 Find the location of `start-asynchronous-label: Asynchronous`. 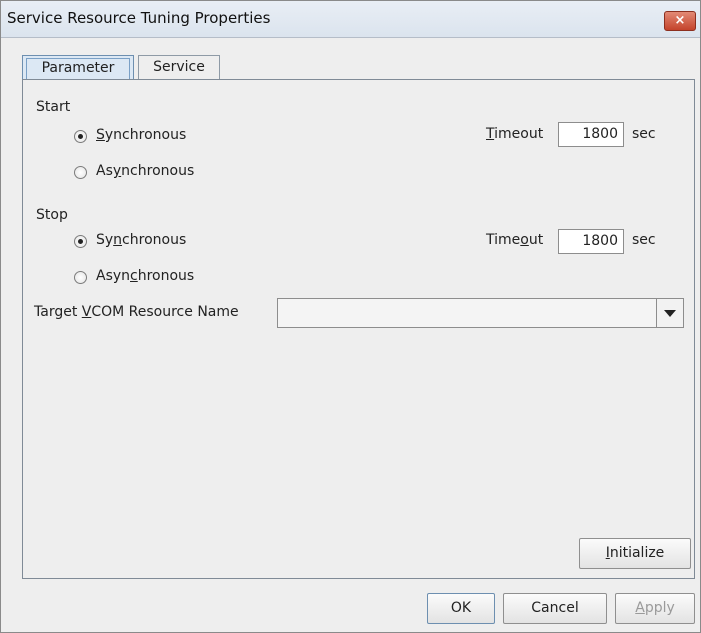

start-asynchronous-label: Asynchronous is located at coordinates (145, 171).